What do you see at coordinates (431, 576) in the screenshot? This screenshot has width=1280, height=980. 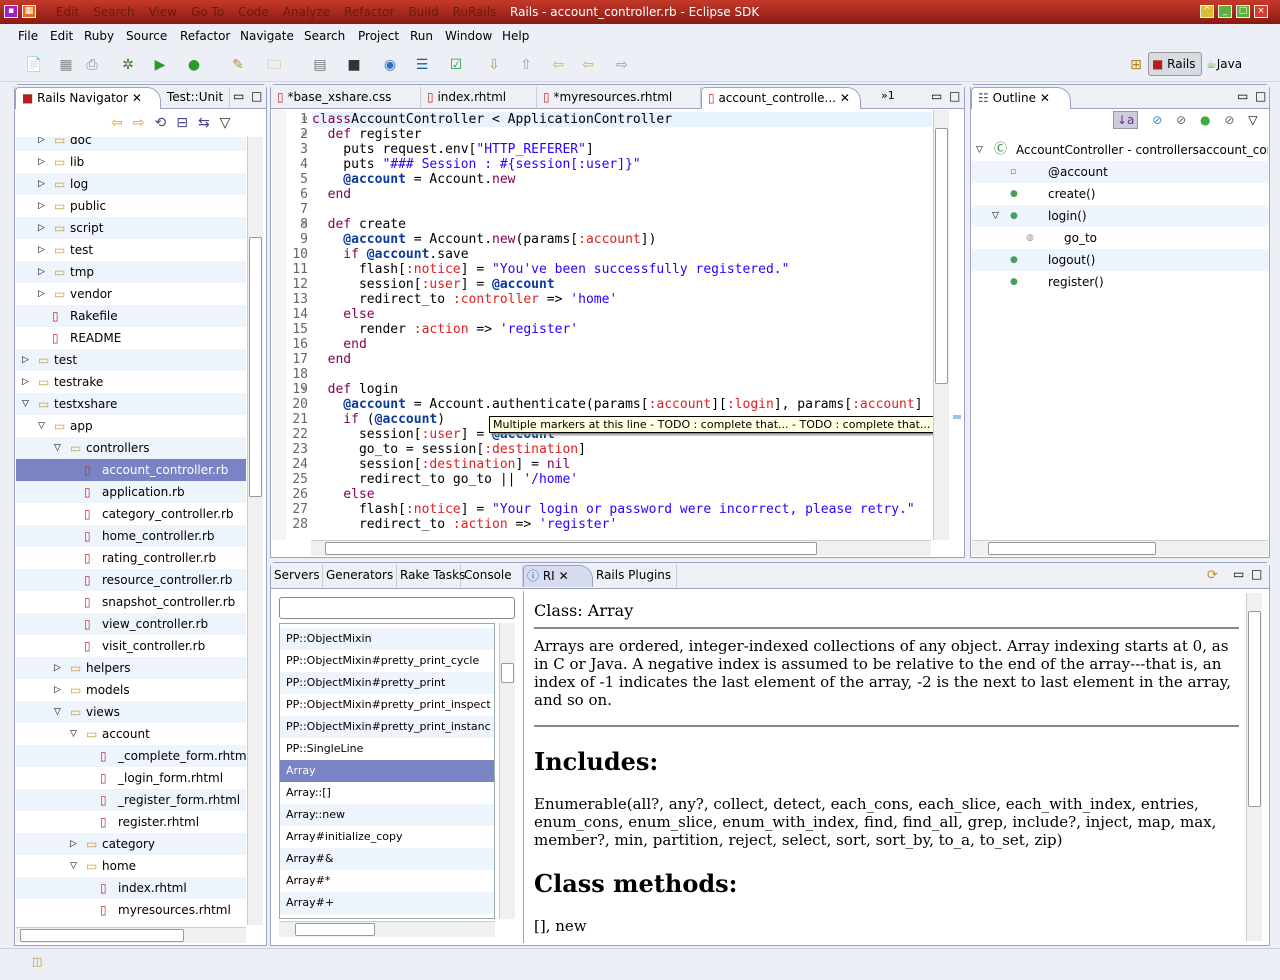 I see `tab-rake-tasks: Rake Tasks` at bounding box center [431, 576].